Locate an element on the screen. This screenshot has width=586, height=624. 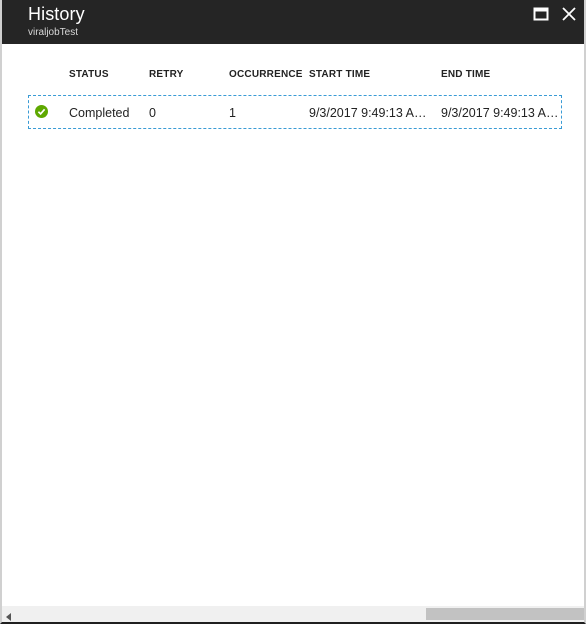
retry-cell: 0 is located at coordinates (152, 113).